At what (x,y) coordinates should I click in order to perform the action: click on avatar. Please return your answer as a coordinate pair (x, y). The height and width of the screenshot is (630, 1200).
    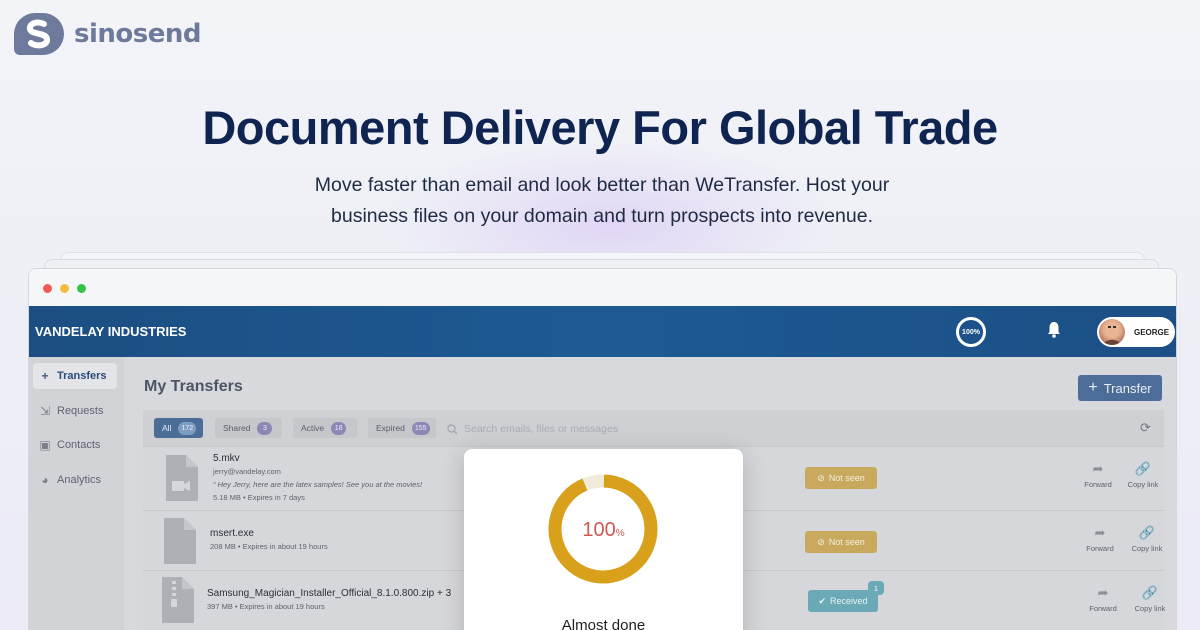
    Looking at the image, I should click on (1112, 332).